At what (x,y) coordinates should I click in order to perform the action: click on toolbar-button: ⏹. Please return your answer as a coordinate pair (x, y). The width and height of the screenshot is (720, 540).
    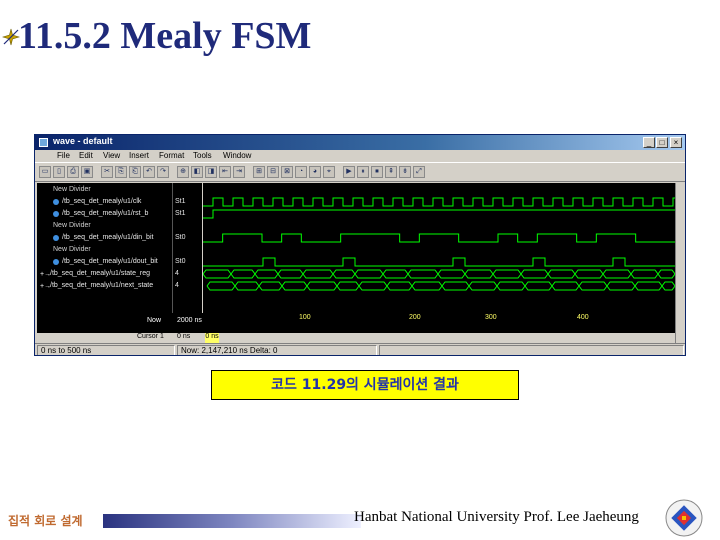
    Looking at the image, I should click on (377, 172).